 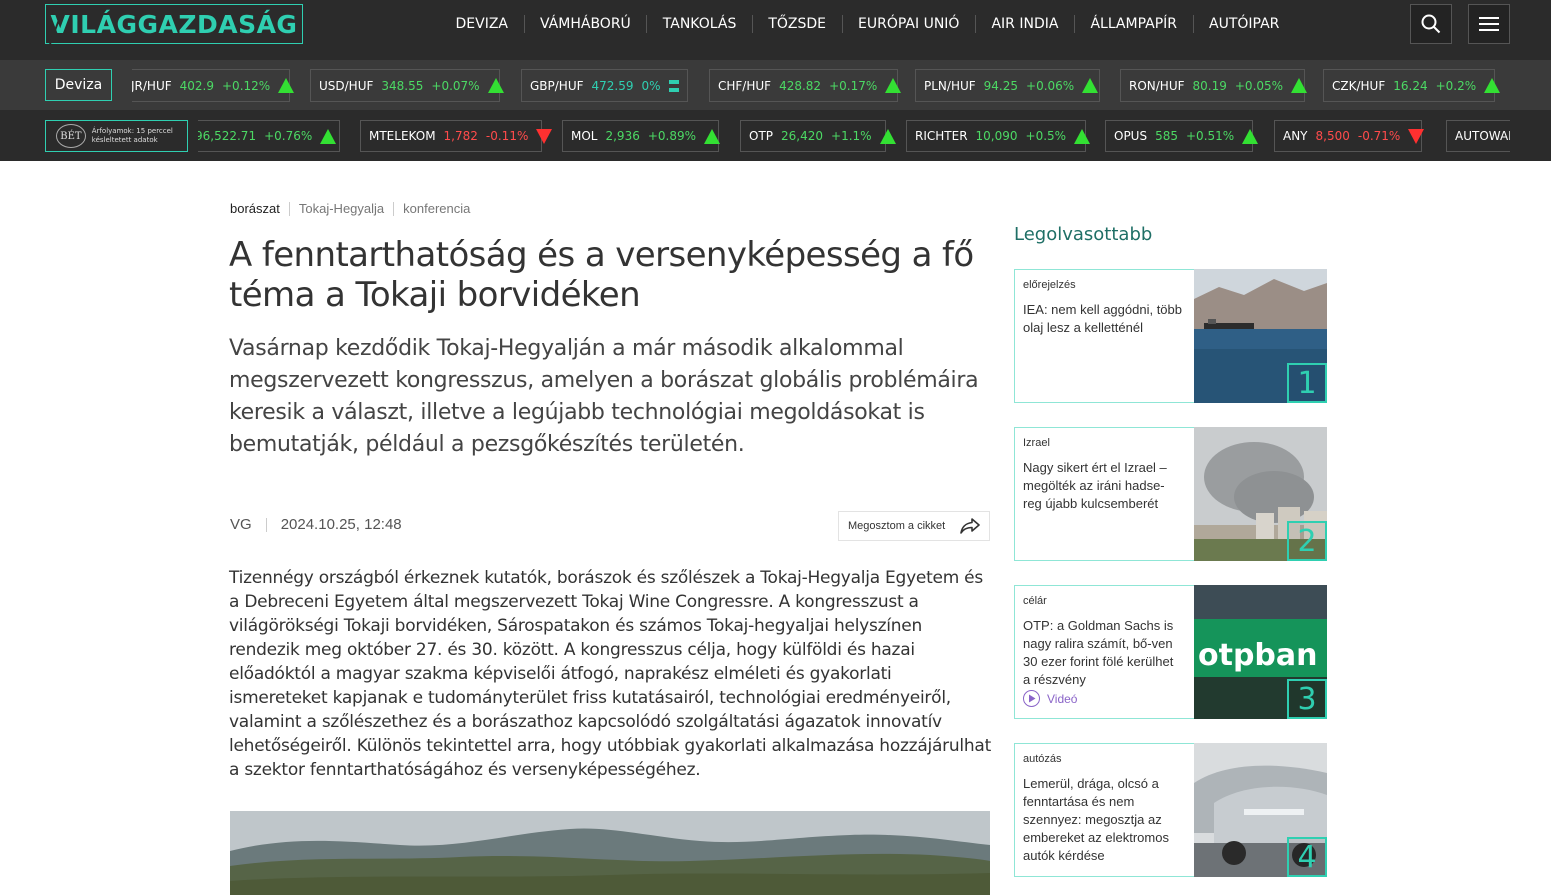 What do you see at coordinates (950, 85) in the screenshot?
I see `ticker-name: PLN/HUF` at bounding box center [950, 85].